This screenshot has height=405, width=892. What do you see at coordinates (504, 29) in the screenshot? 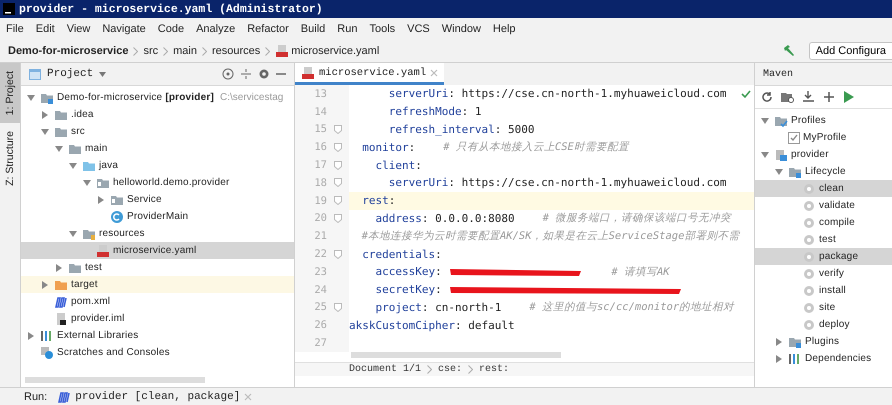
I see `menu-item: Help` at bounding box center [504, 29].